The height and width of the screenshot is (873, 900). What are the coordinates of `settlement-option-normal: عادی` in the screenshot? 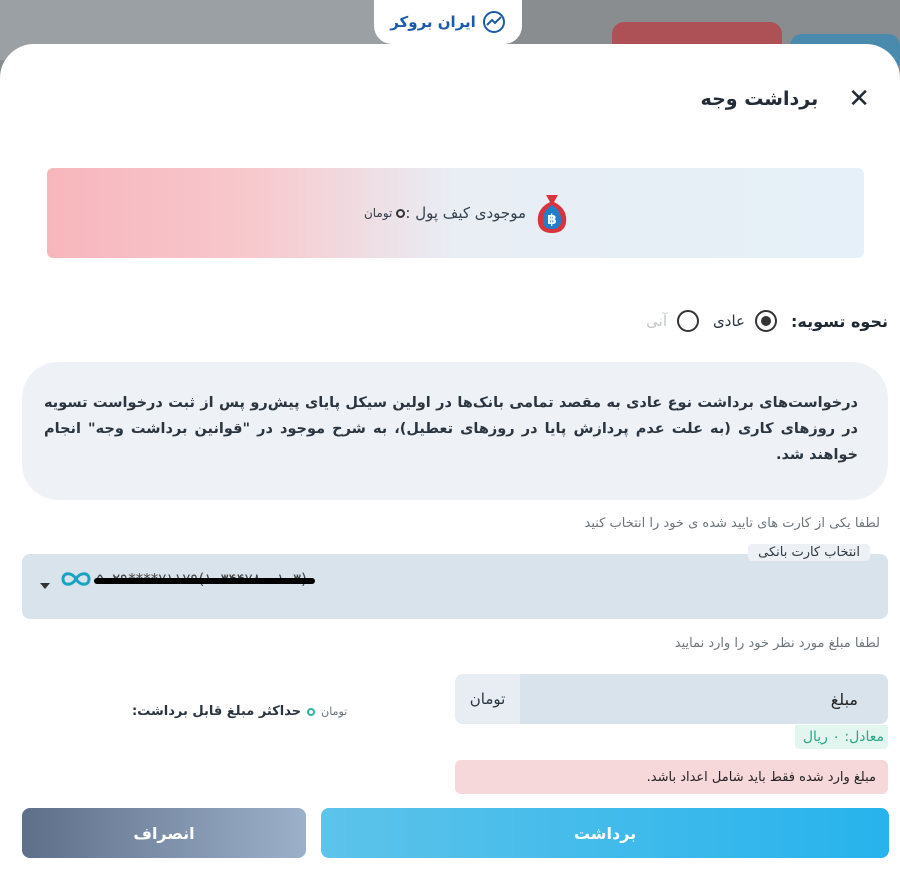 It's located at (745, 321).